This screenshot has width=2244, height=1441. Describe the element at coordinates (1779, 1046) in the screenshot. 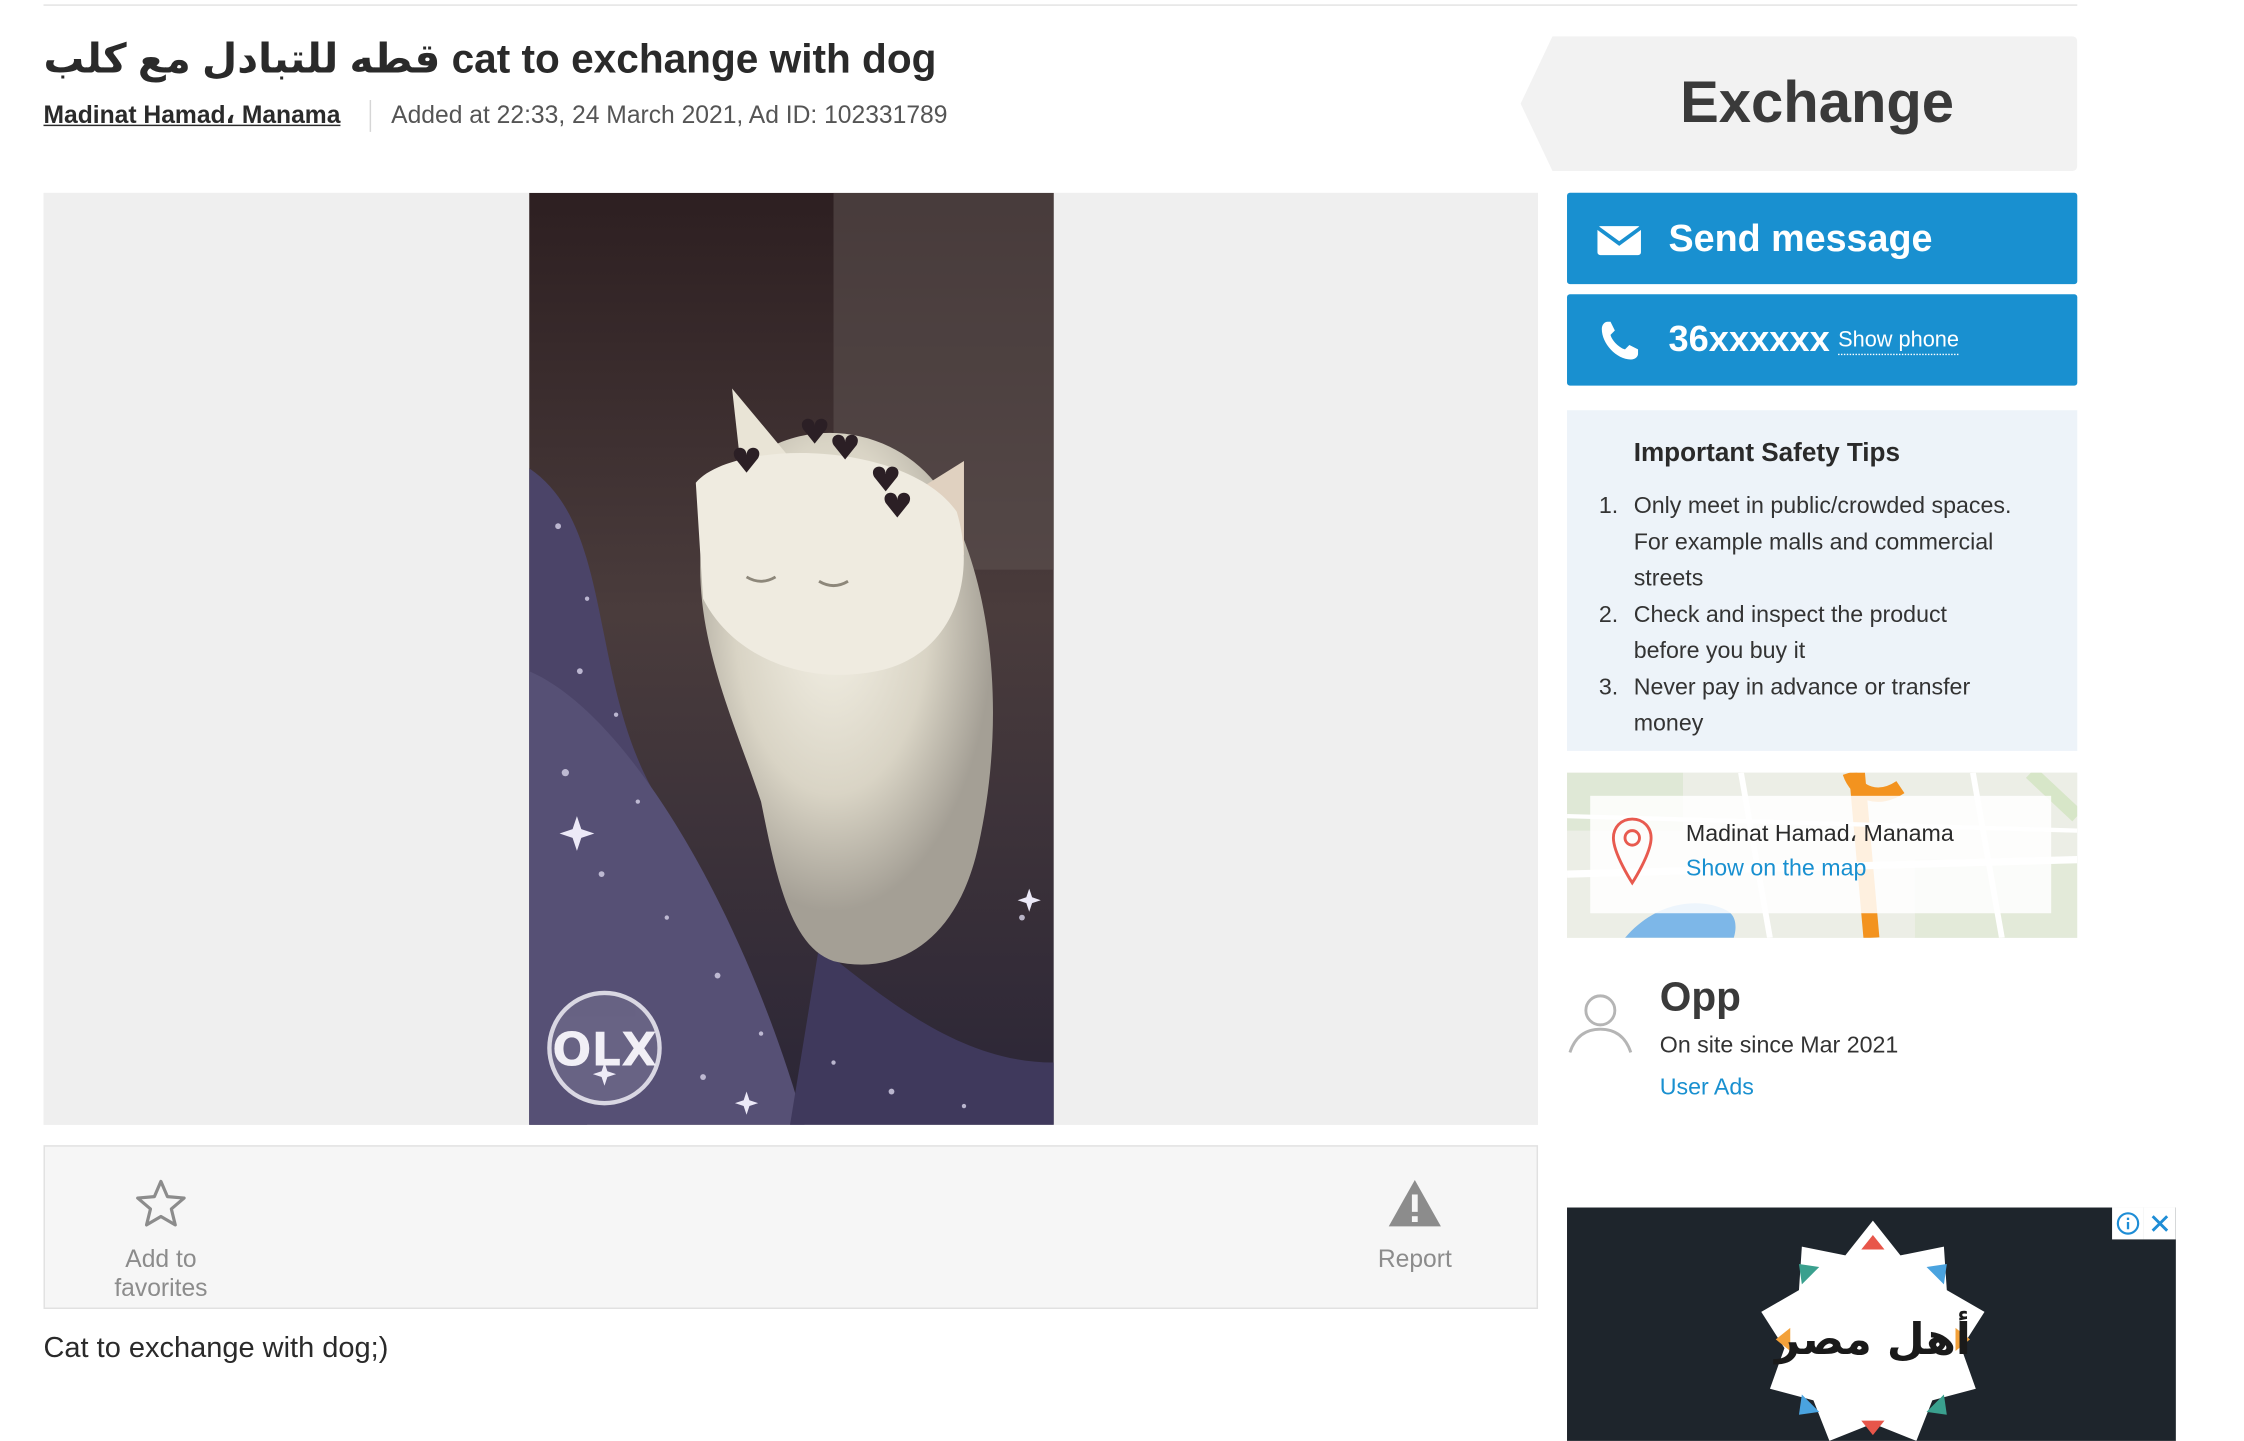

I see `seller-member-since: On site since Mar 2021` at that location.